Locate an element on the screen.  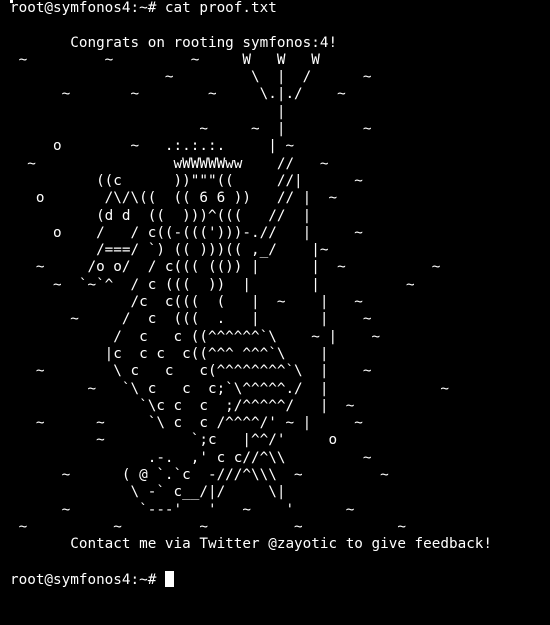
ascii-art-line: \ -` c__/|/ \| is located at coordinates (148, 492).